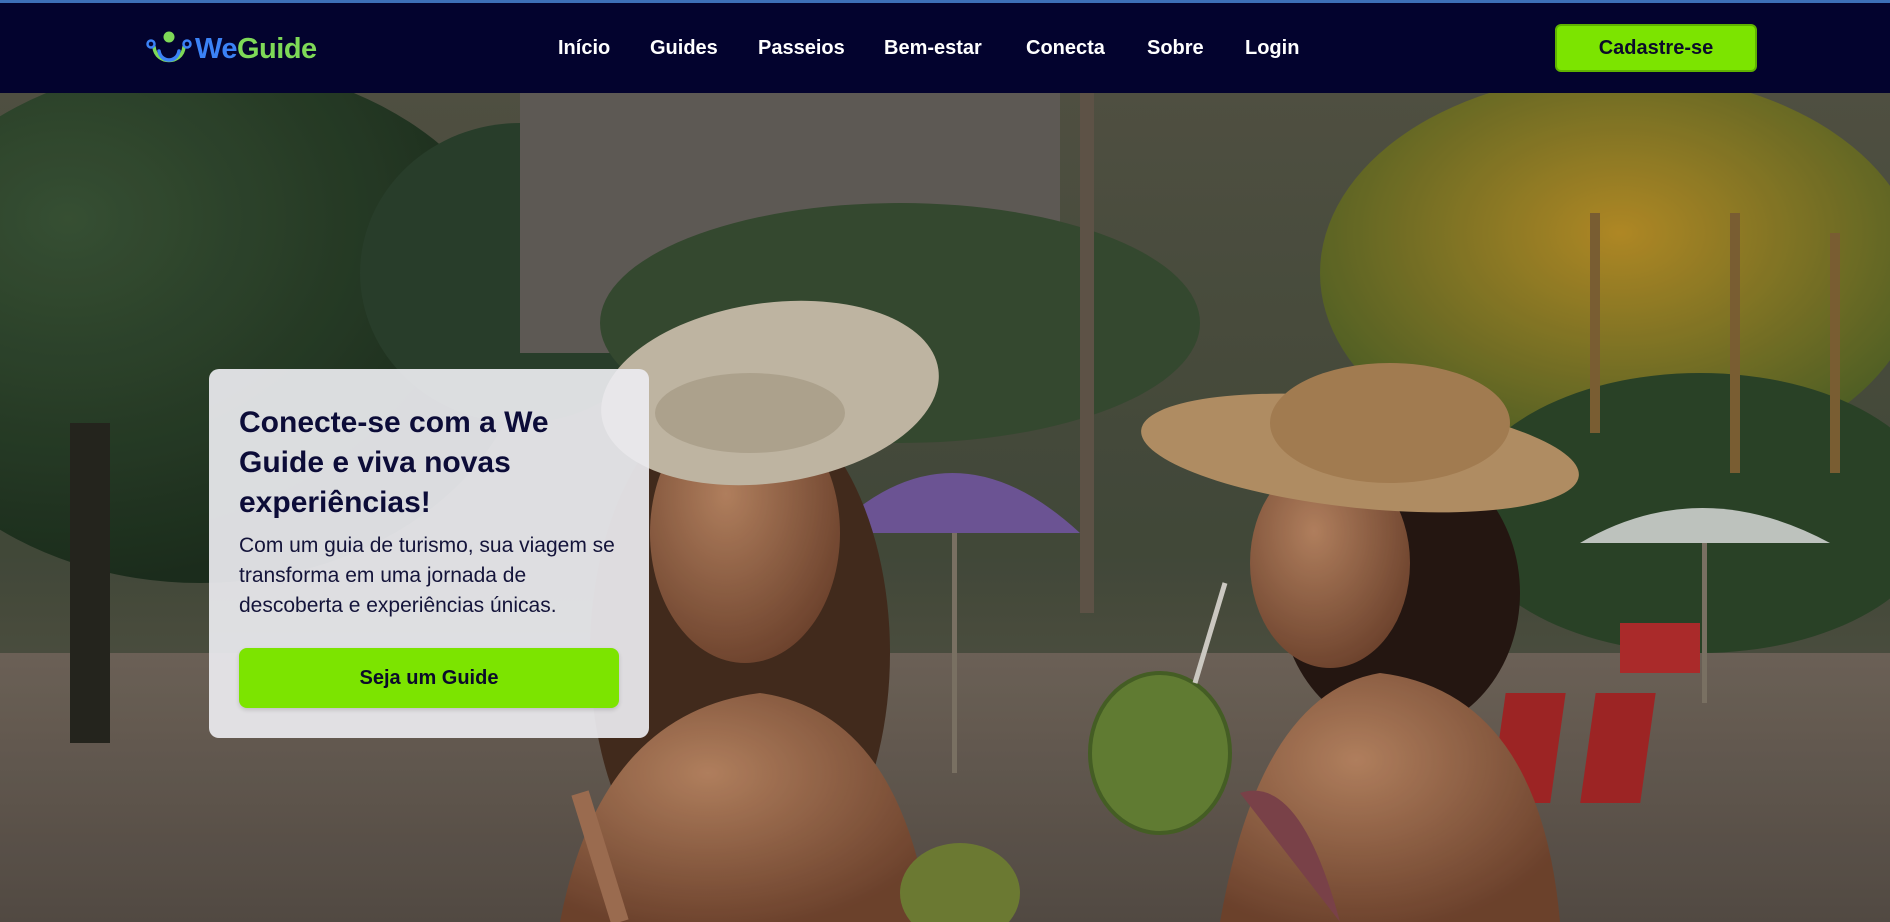 The height and width of the screenshot is (922, 1890). What do you see at coordinates (801, 48) in the screenshot?
I see `nav-item-passeios: Passeios` at bounding box center [801, 48].